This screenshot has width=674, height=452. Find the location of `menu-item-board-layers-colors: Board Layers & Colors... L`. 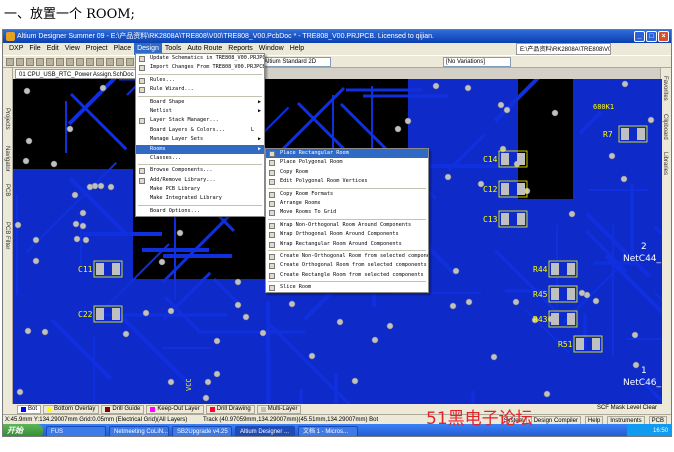

menu-item-board-layers-colors: Board Layers & Colors... L is located at coordinates (200, 130).